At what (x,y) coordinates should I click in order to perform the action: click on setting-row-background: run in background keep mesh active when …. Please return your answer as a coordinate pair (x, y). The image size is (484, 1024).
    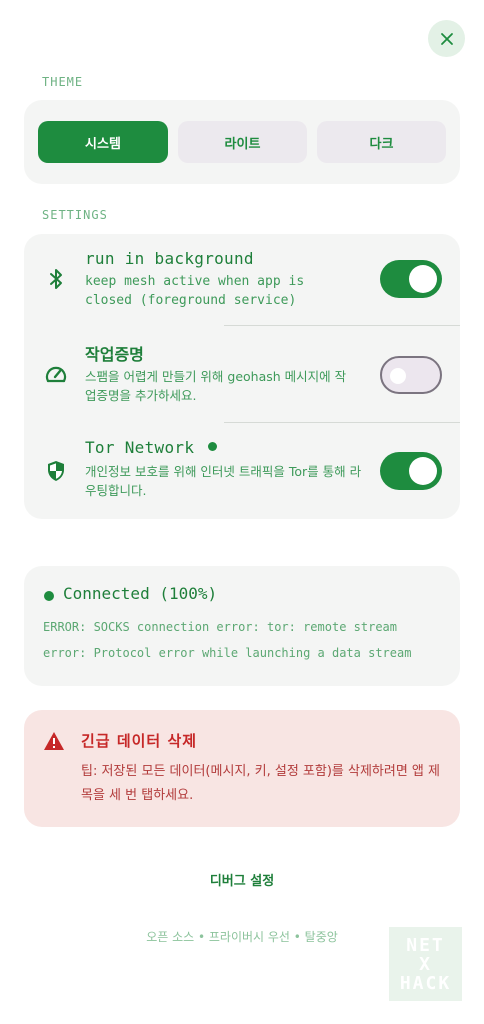
    Looking at the image, I should click on (242, 280).